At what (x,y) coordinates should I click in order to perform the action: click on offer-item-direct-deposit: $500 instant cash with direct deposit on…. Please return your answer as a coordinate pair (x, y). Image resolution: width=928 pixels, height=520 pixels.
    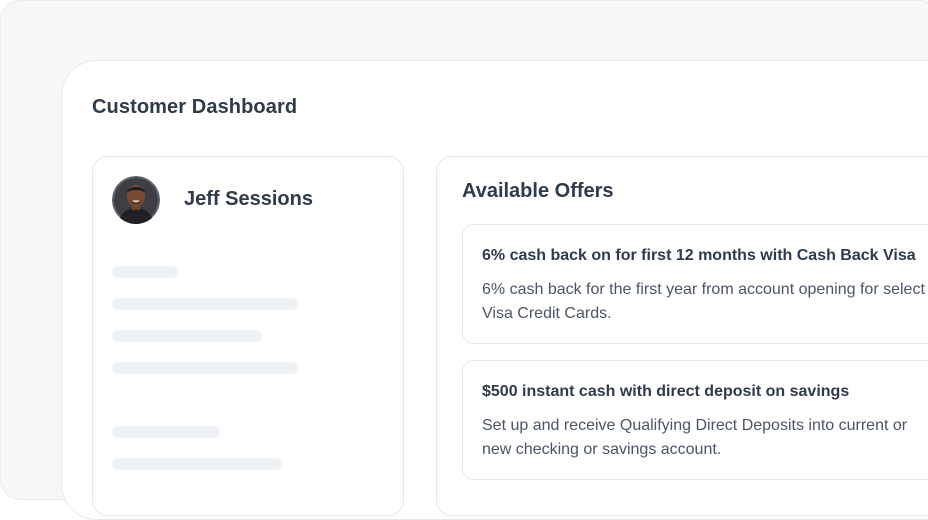
    Looking at the image, I should click on (695, 420).